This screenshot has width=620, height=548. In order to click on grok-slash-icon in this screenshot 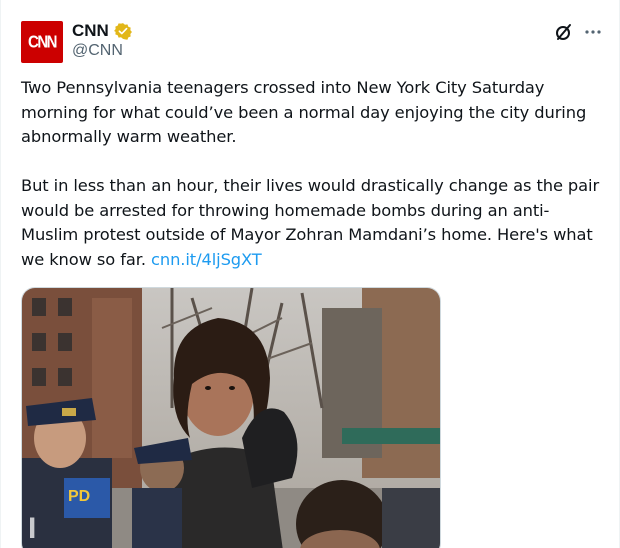, I will do `click(564, 32)`.